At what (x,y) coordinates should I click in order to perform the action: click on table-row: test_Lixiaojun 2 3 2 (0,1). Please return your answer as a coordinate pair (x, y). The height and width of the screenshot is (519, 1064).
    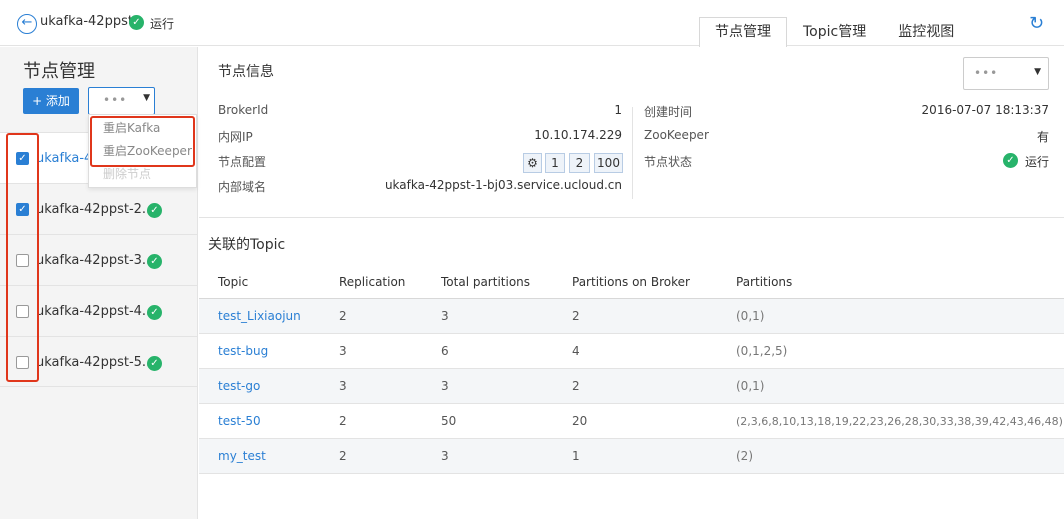
    Looking at the image, I should click on (631, 316).